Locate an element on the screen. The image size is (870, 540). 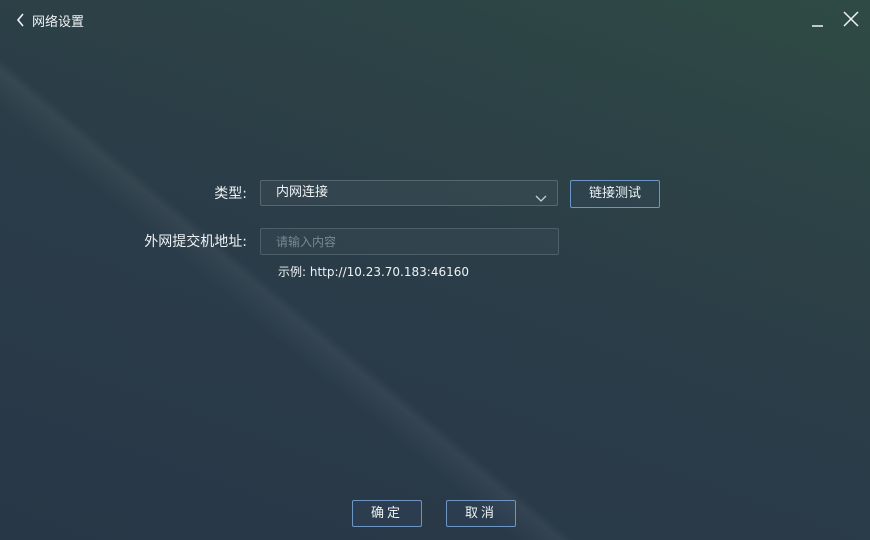
type-select-value: 内网连接 is located at coordinates (302, 192).